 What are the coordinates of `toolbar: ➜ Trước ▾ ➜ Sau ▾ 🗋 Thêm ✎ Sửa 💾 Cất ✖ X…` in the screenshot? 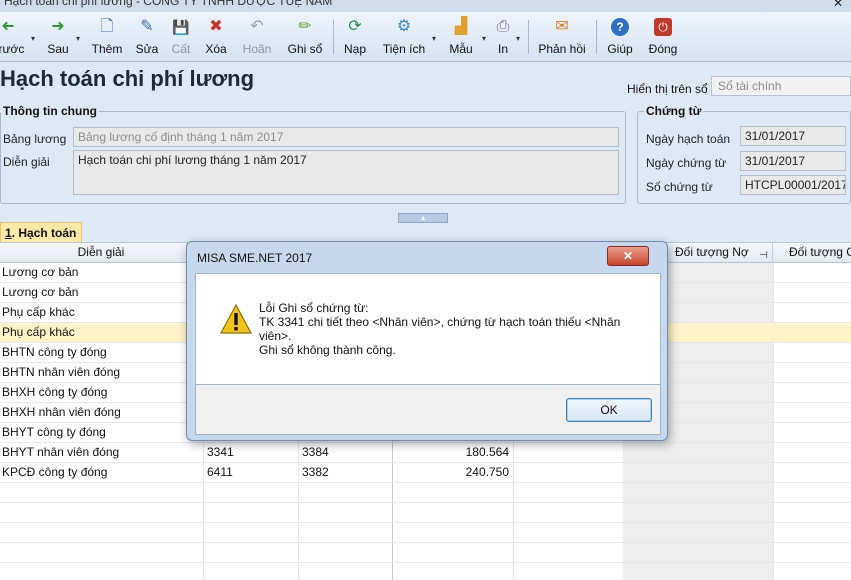 It's located at (425, 37).